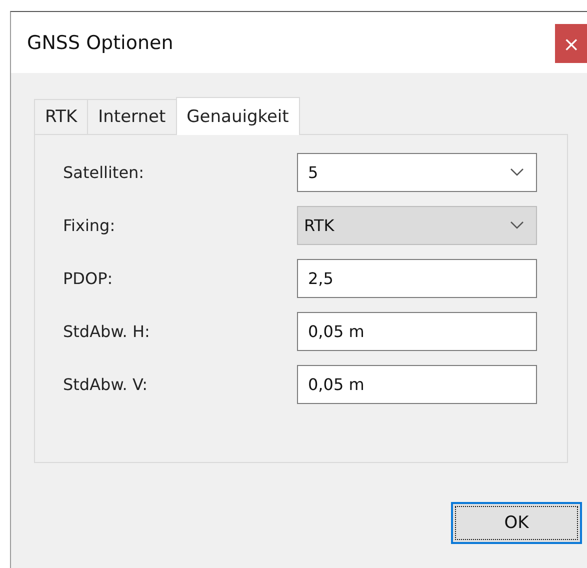  Describe the element at coordinates (107, 331) in the screenshot. I see `field-label: StdAbw. H:` at that location.